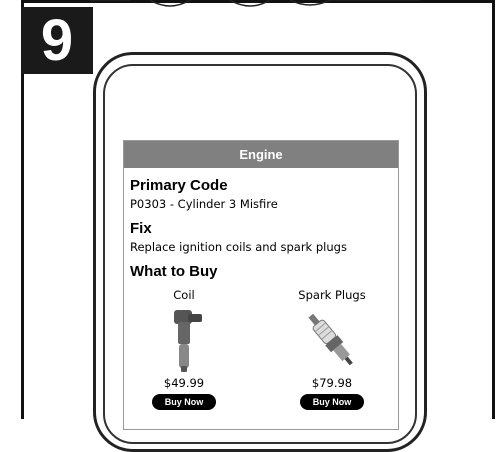  What do you see at coordinates (57, 40) in the screenshot?
I see `step-number-badge: 9` at bounding box center [57, 40].